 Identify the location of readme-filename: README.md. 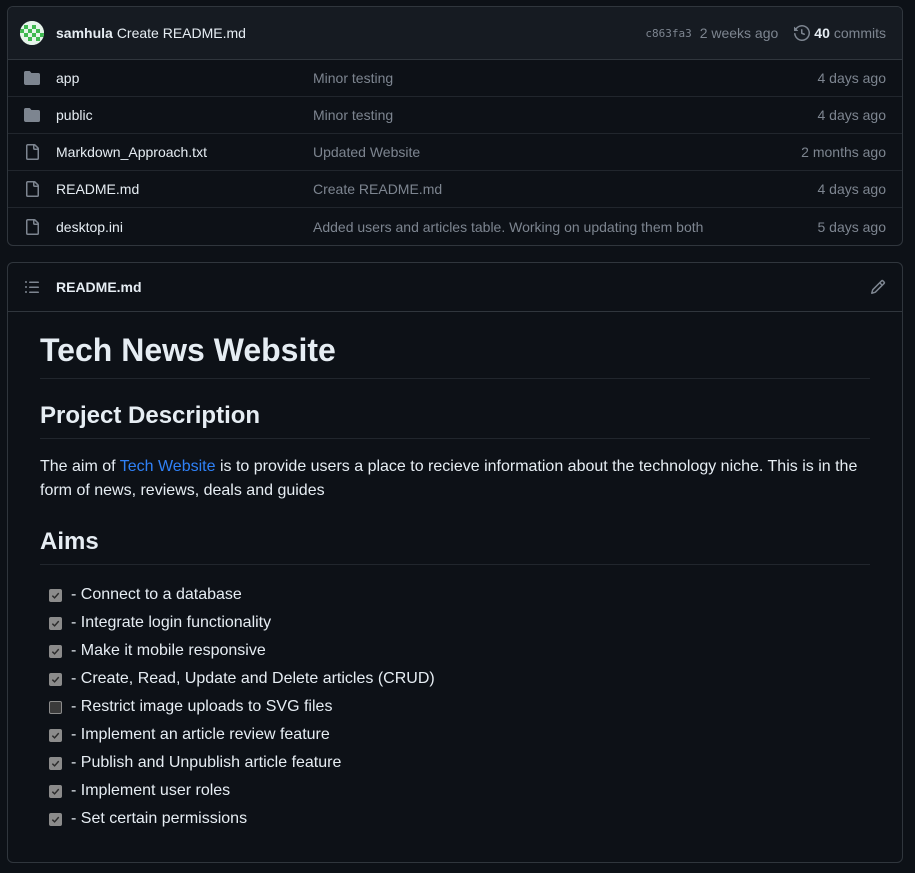
(99, 287).